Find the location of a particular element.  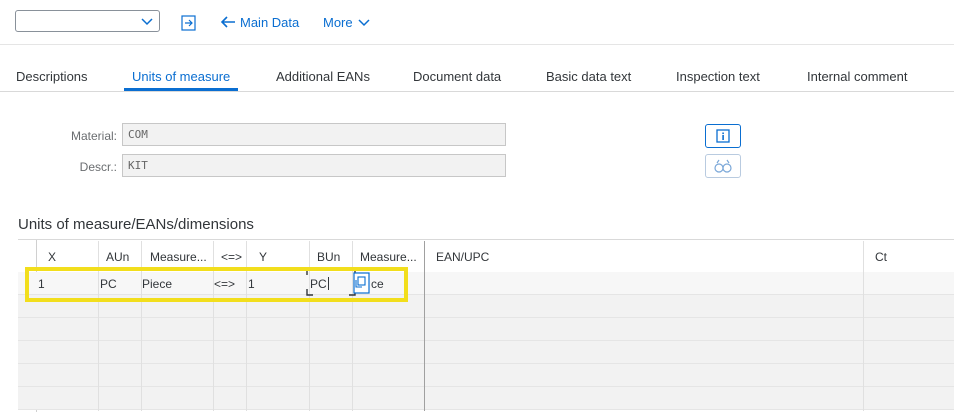

arrow-left-icon is located at coordinates (227, 22).